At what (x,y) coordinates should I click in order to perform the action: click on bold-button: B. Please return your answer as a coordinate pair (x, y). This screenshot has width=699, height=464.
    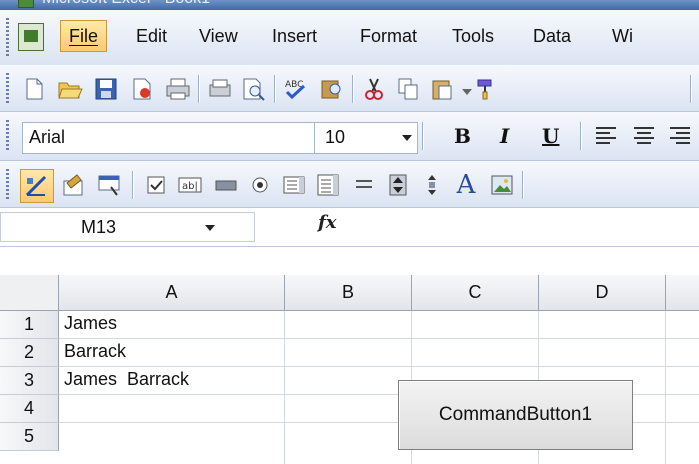
    Looking at the image, I should click on (462, 136).